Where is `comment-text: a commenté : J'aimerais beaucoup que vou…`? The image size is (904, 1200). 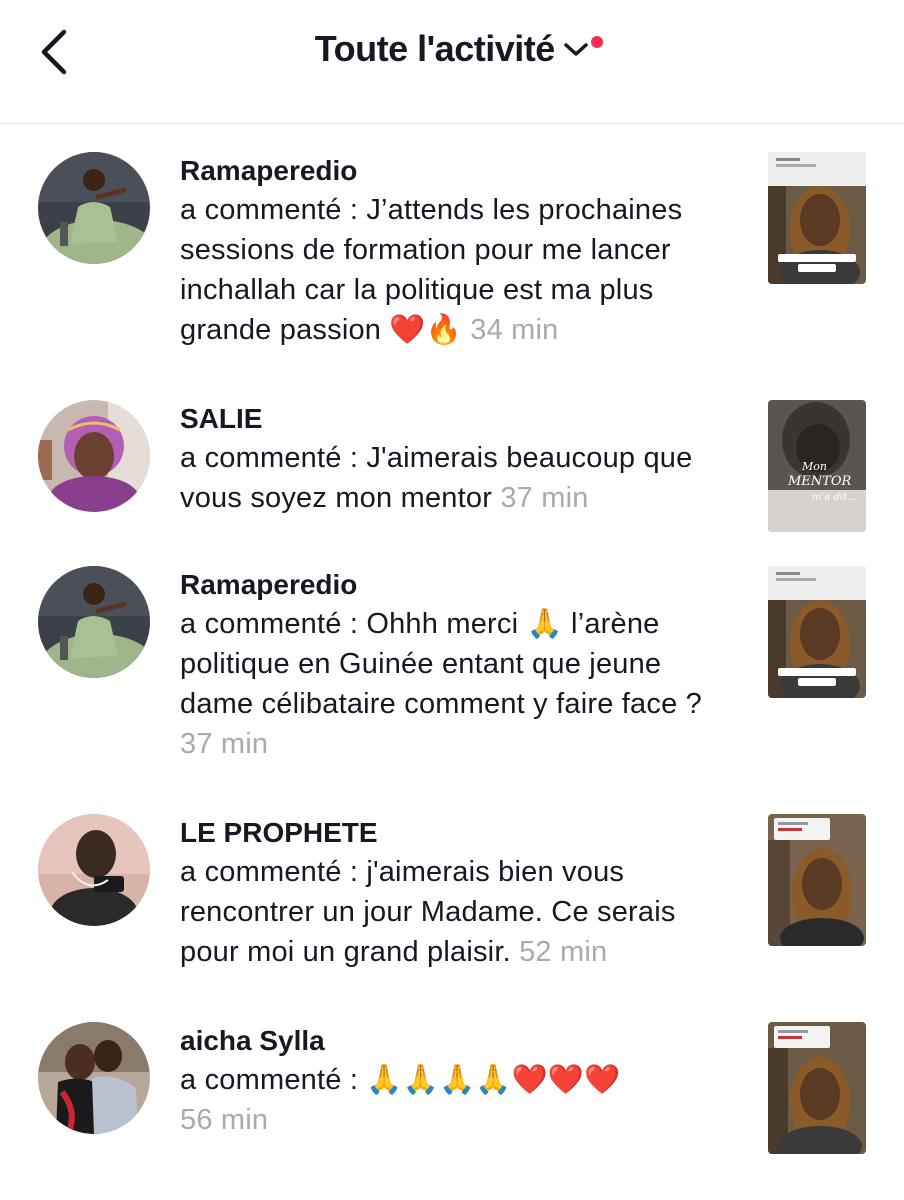
comment-text: a commenté : J'aimerais beaucoup que vou… is located at coordinates (436, 478).